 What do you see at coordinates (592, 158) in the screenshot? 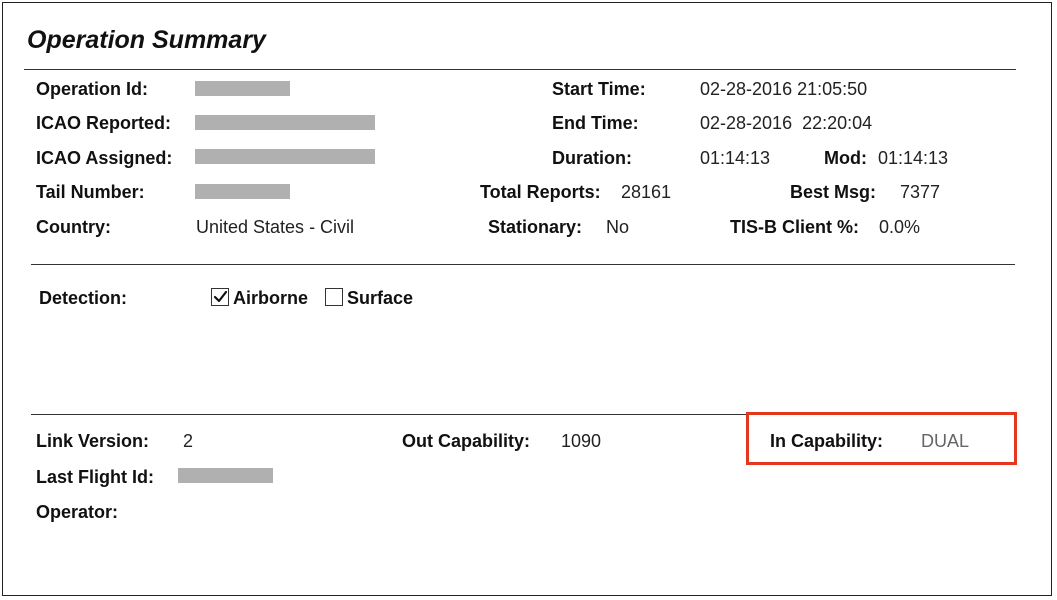
I see `duration-label: Duration:` at bounding box center [592, 158].